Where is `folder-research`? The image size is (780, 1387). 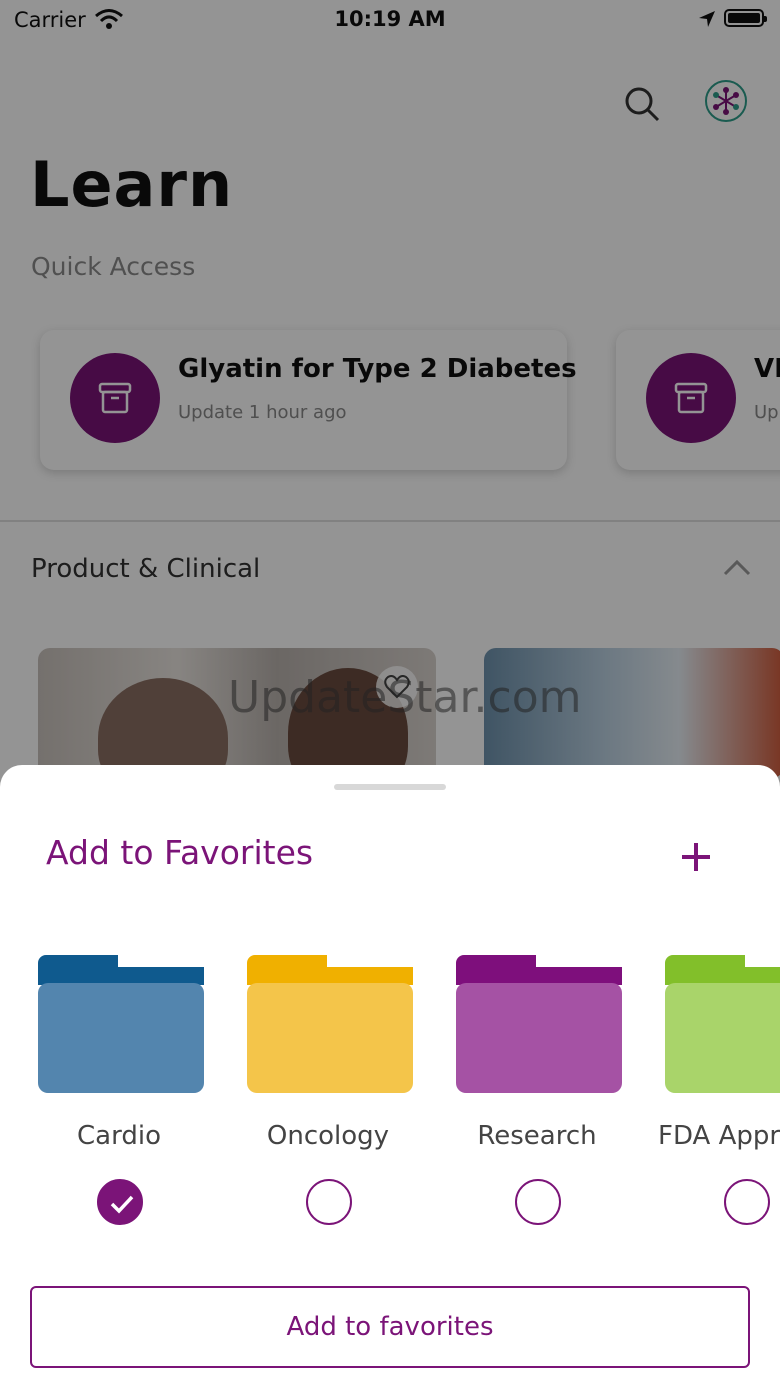 folder-research is located at coordinates (540, 1024).